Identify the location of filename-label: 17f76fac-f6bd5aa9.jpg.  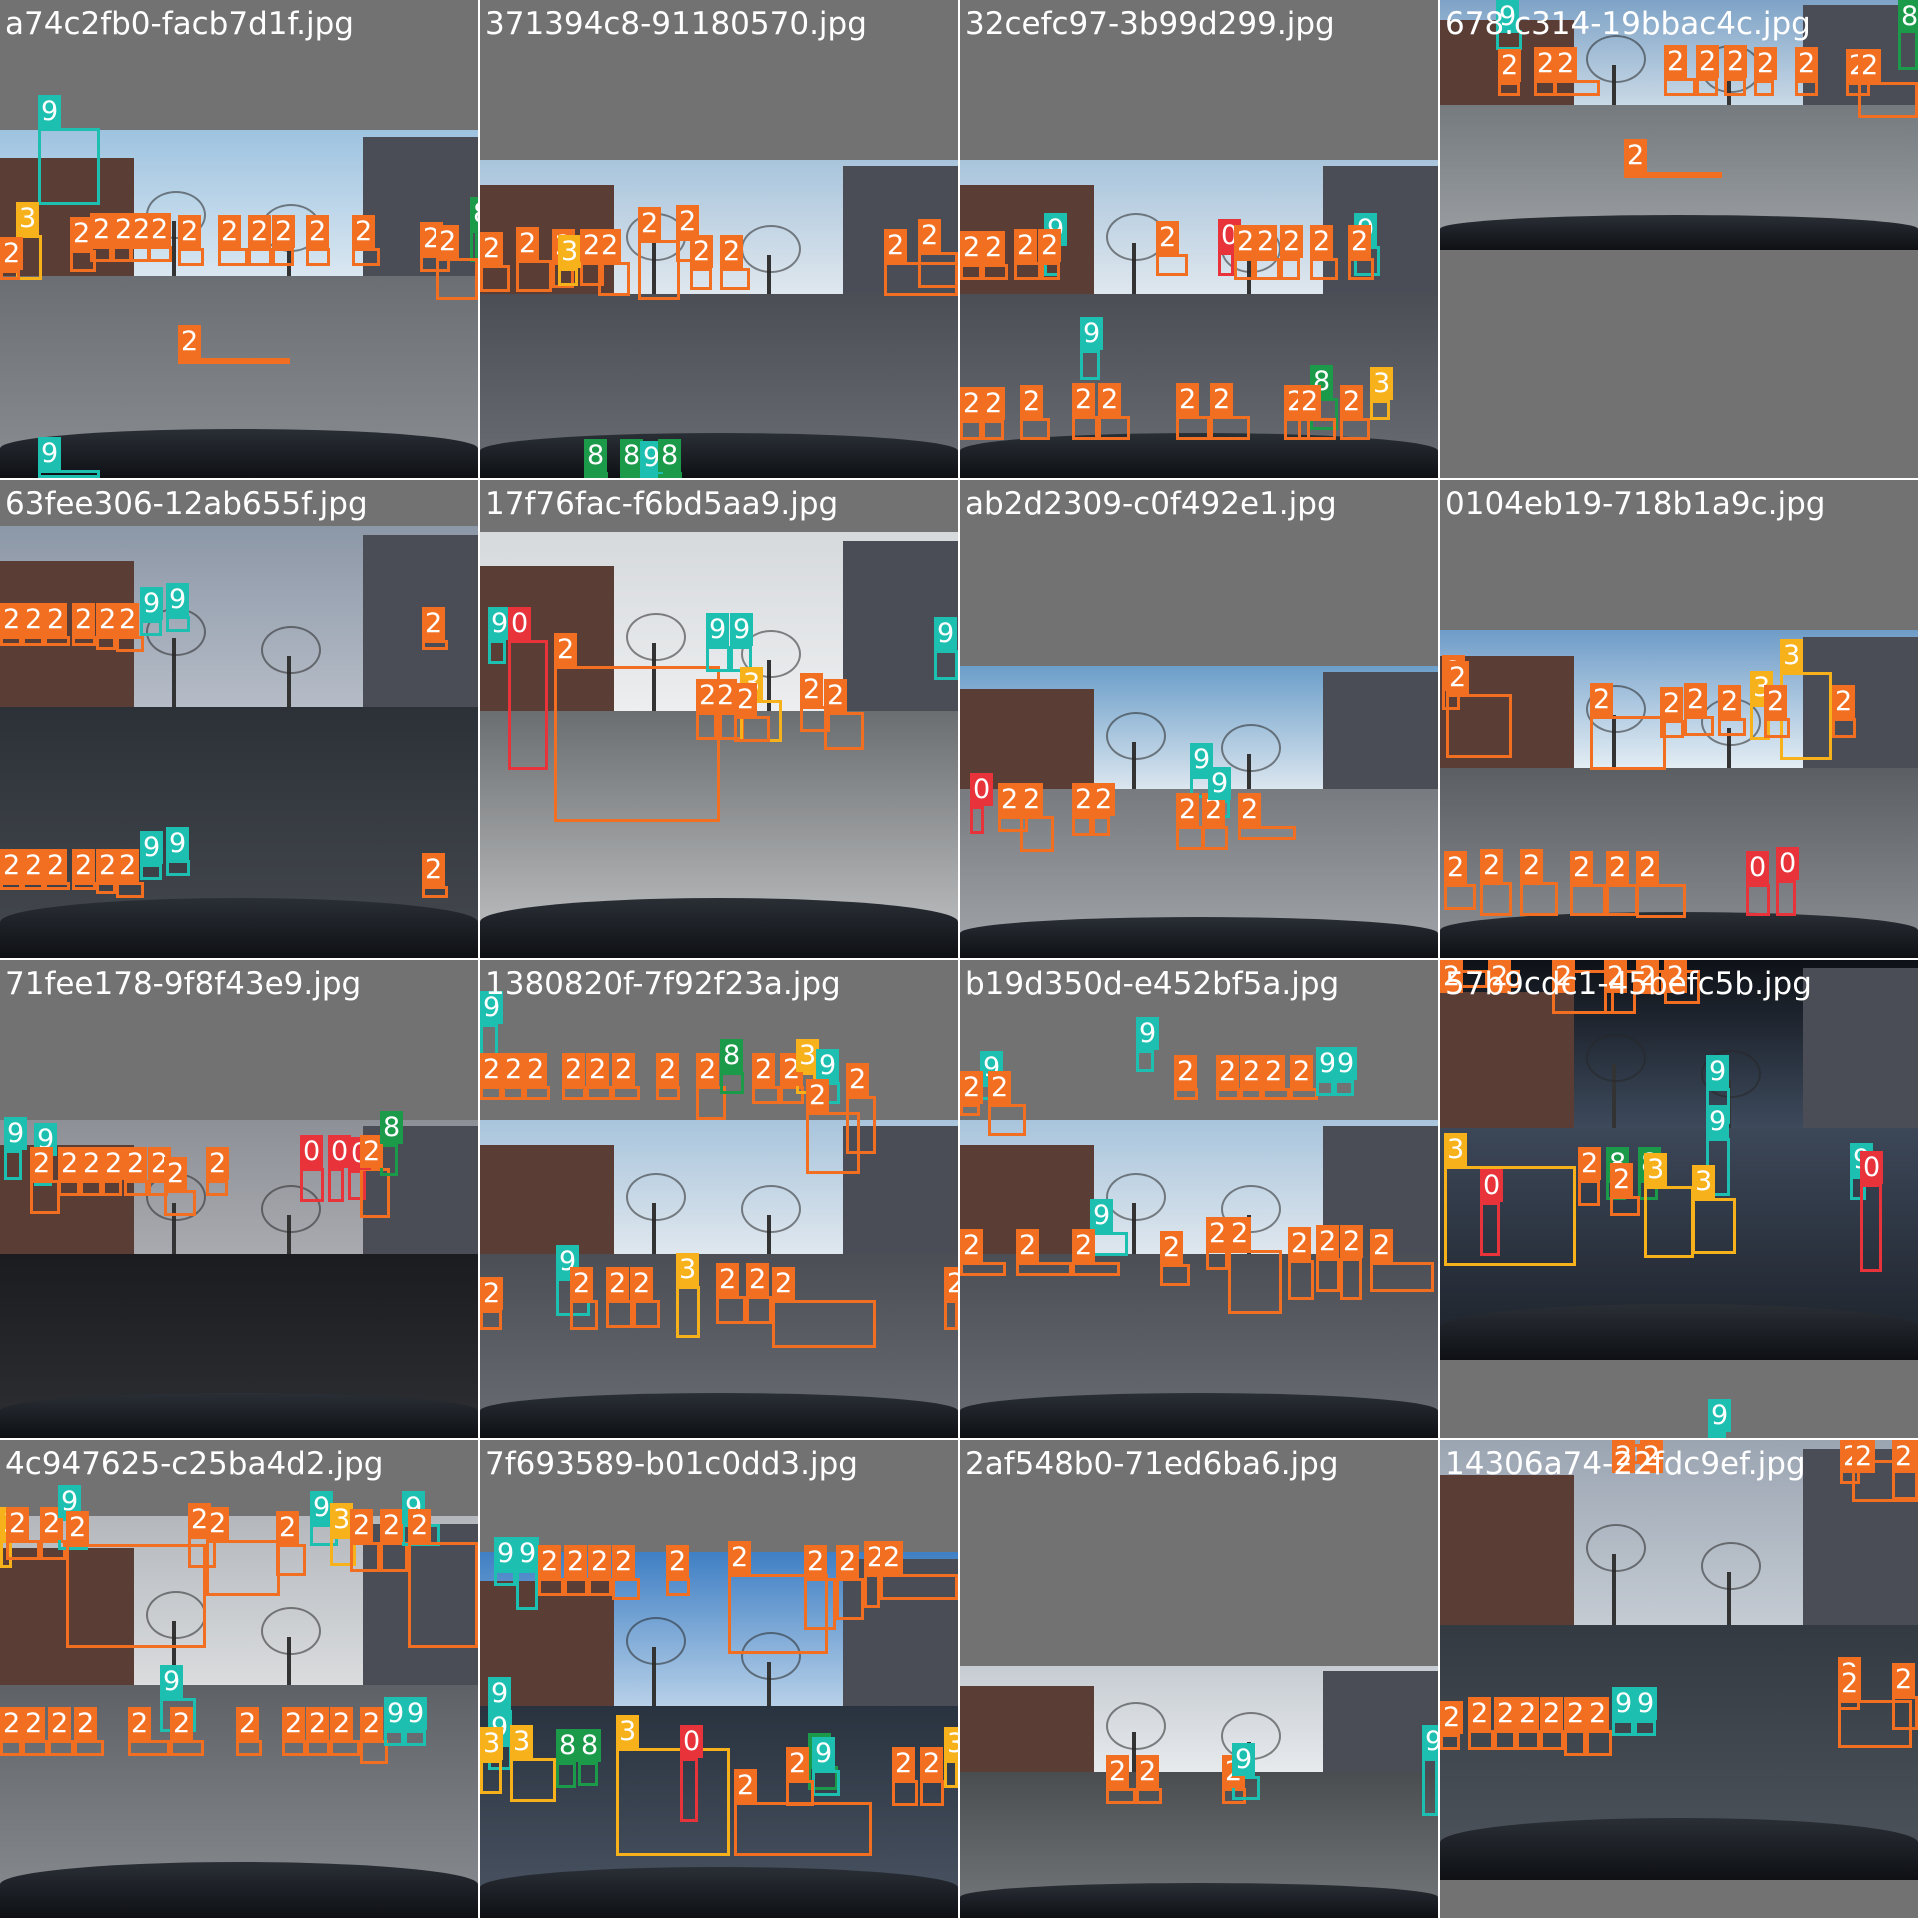
(662, 504).